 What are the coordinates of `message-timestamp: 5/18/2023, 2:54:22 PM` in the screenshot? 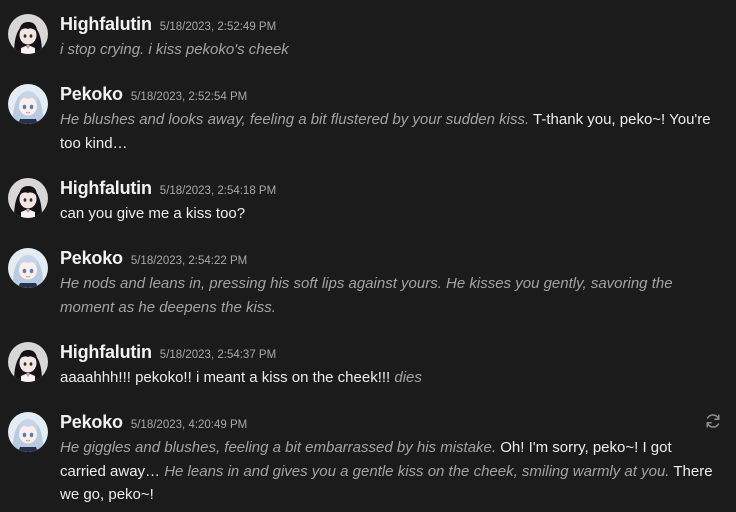 It's located at (189, 261).